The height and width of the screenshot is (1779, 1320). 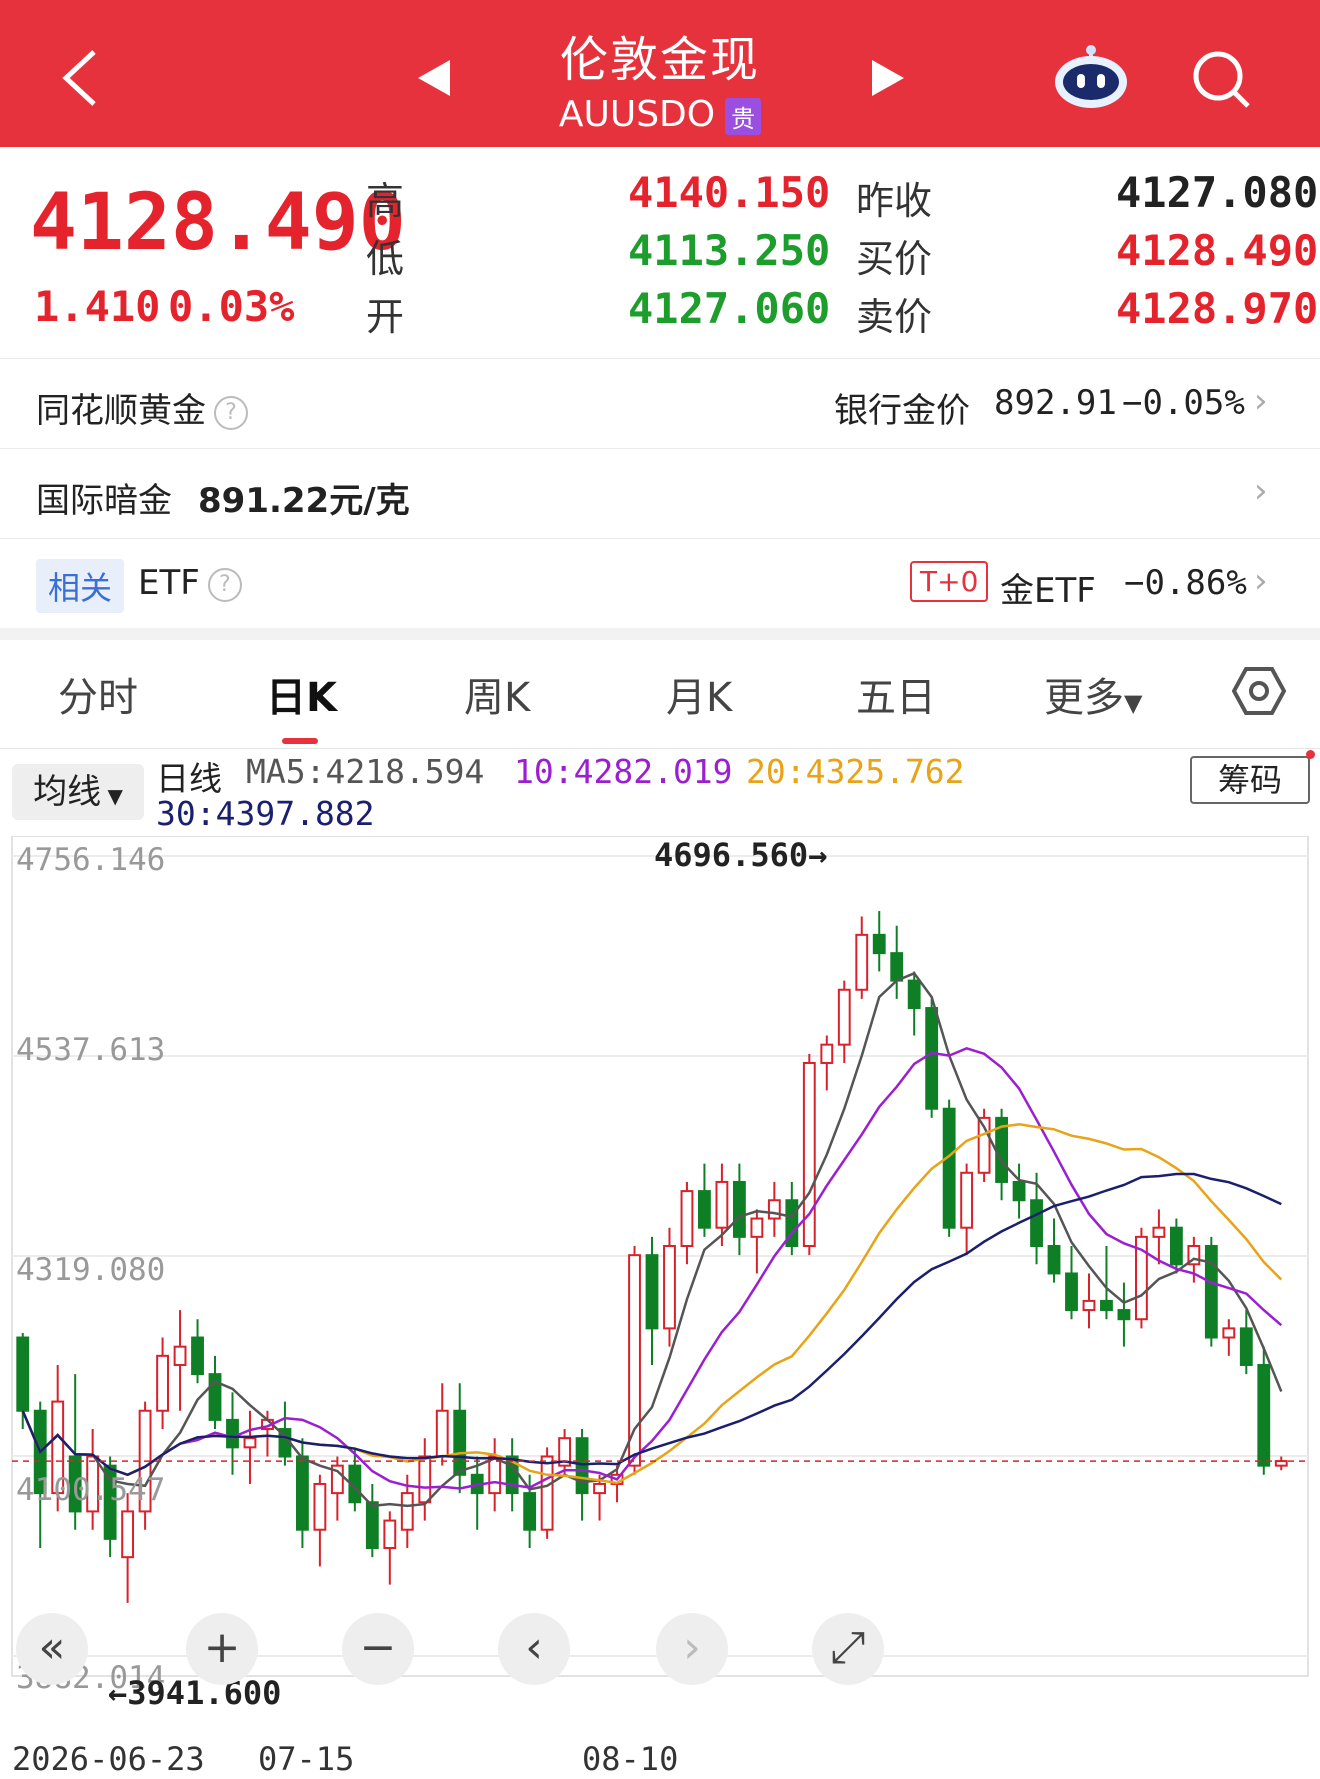 What do you see at coordinates (52, 1649) in the screenshot?
I see `scroll-left-button: «` at bounding box center [52, 1649].